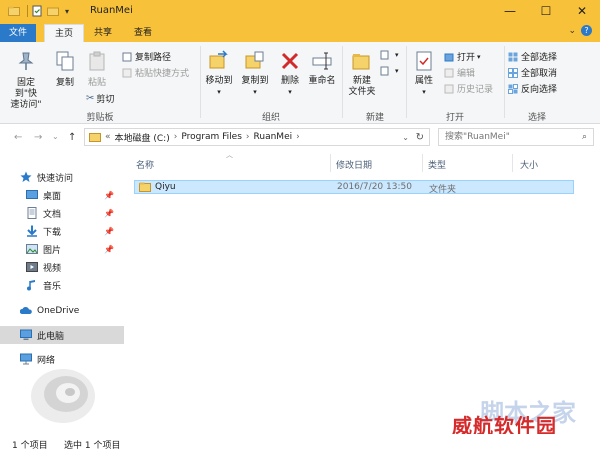 This screenshot has width=600, height=454. Describe the element at coordinates (211, 137) in the screenshot. I see `breadcrumb-program-files: Program Files` at that location.